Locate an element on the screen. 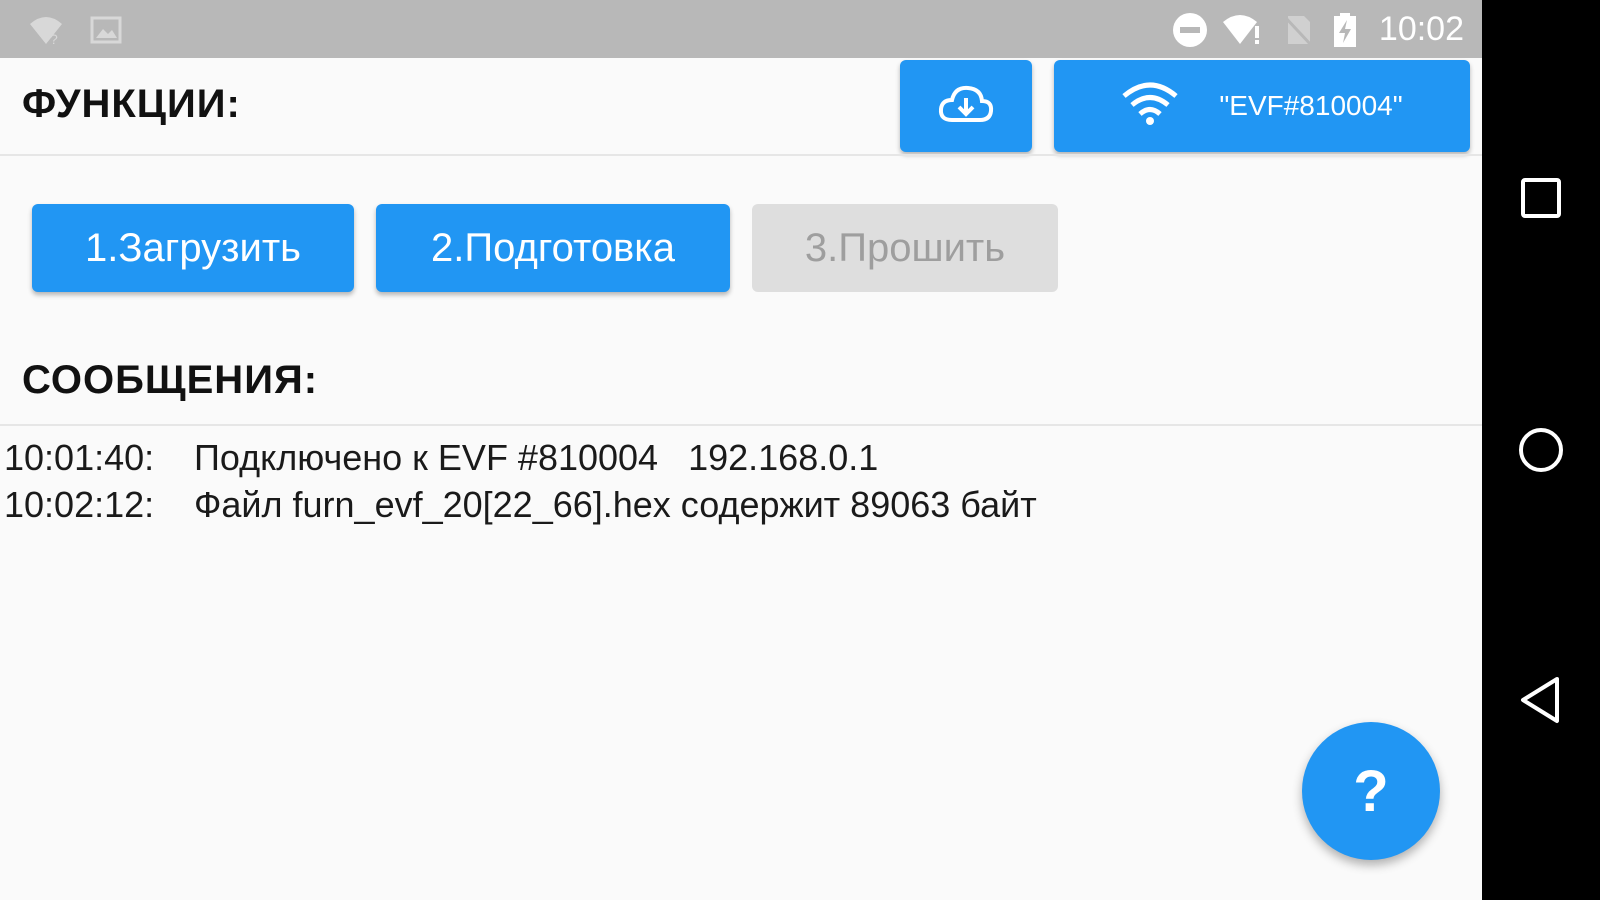 The height and width of the screenshot is (900, 1600). no-sim-icon is located at coordinates (1298, 30).